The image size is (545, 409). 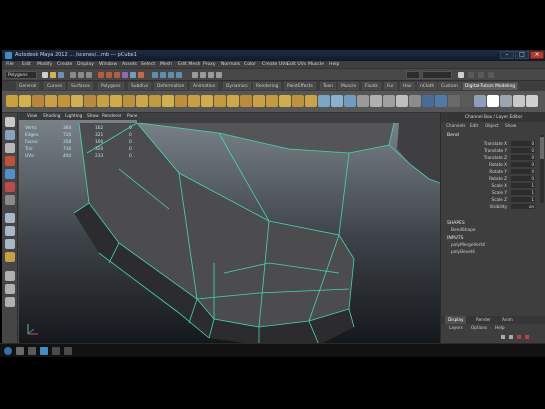 What do you see at coordinates (211, 75) in the screenshot?
I see `ipr-render-icon` at bounding box center [211, 75].